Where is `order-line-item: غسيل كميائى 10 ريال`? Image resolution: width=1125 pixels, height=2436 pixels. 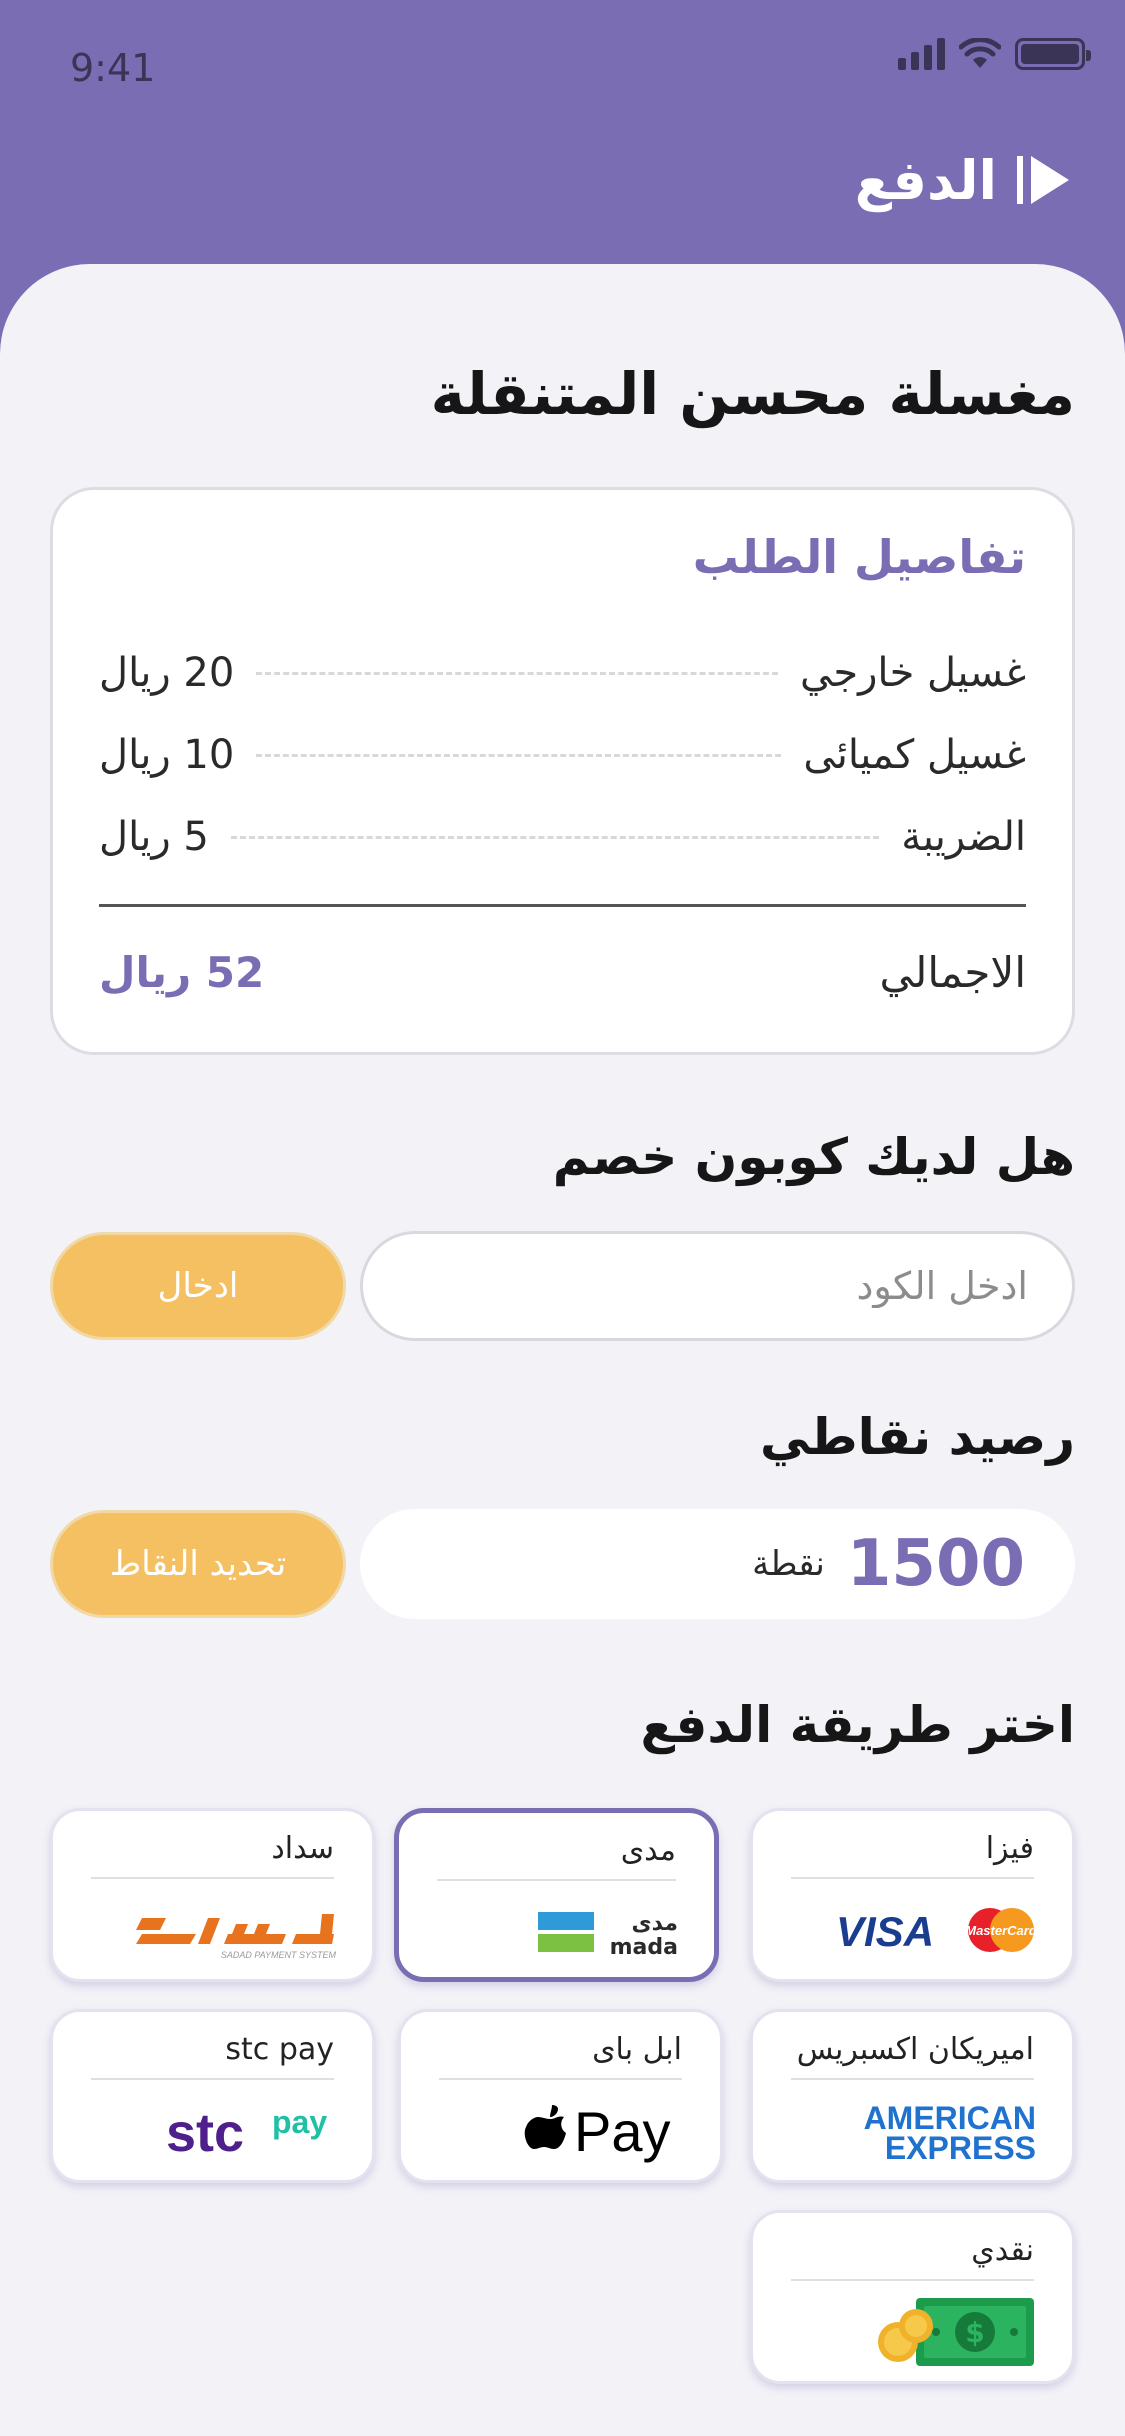
order-line-item: غسيل كميائى 10 ريال is located at coordinates (562, 755).